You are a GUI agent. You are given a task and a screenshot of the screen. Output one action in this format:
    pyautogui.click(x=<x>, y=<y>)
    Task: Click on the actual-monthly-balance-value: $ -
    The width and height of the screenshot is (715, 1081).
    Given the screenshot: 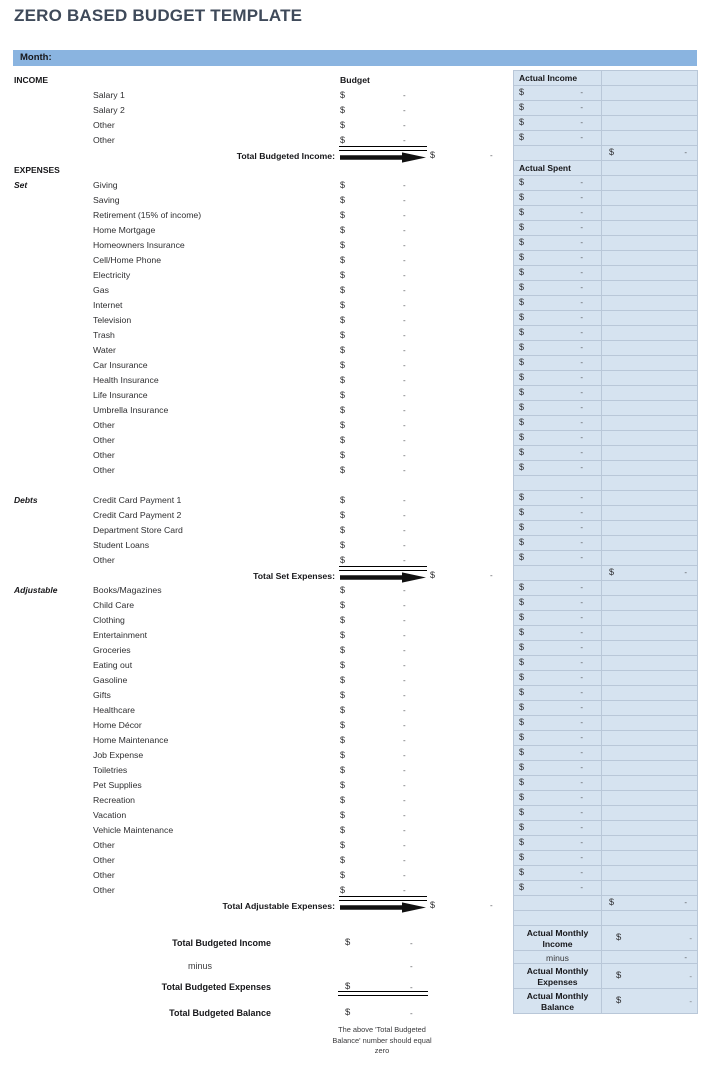 What is the action you would take?
    pyautogui.click(x=650, y=1001)
    